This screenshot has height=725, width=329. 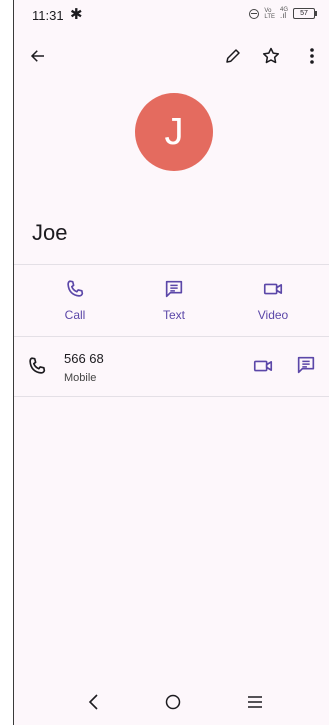 What do you see at coordinates (76, 14) in the screenshot?
I see `settings-gear-icon: ✱` at bounding box center [76, 14].